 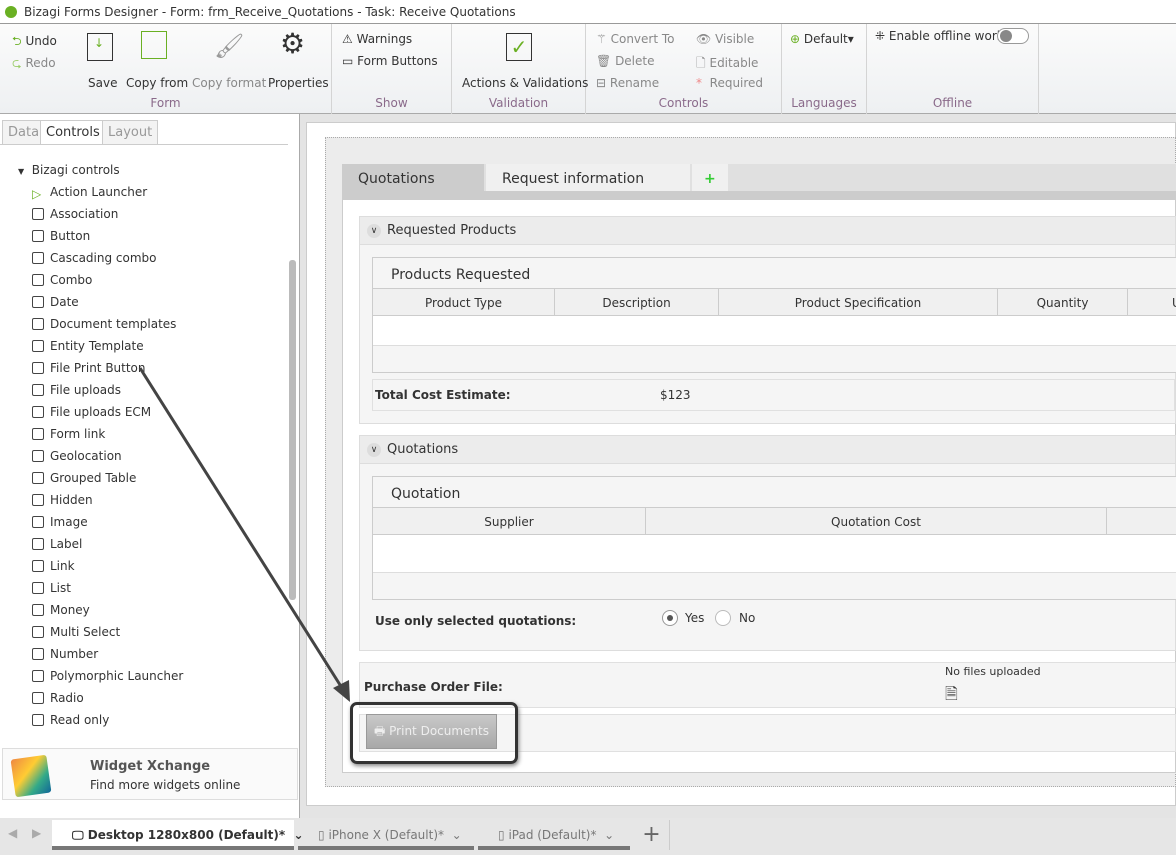 What do you see at coordinates (60, 522) in the screenshot?
I see `control-item: Image` at bounding box center [60, 522].